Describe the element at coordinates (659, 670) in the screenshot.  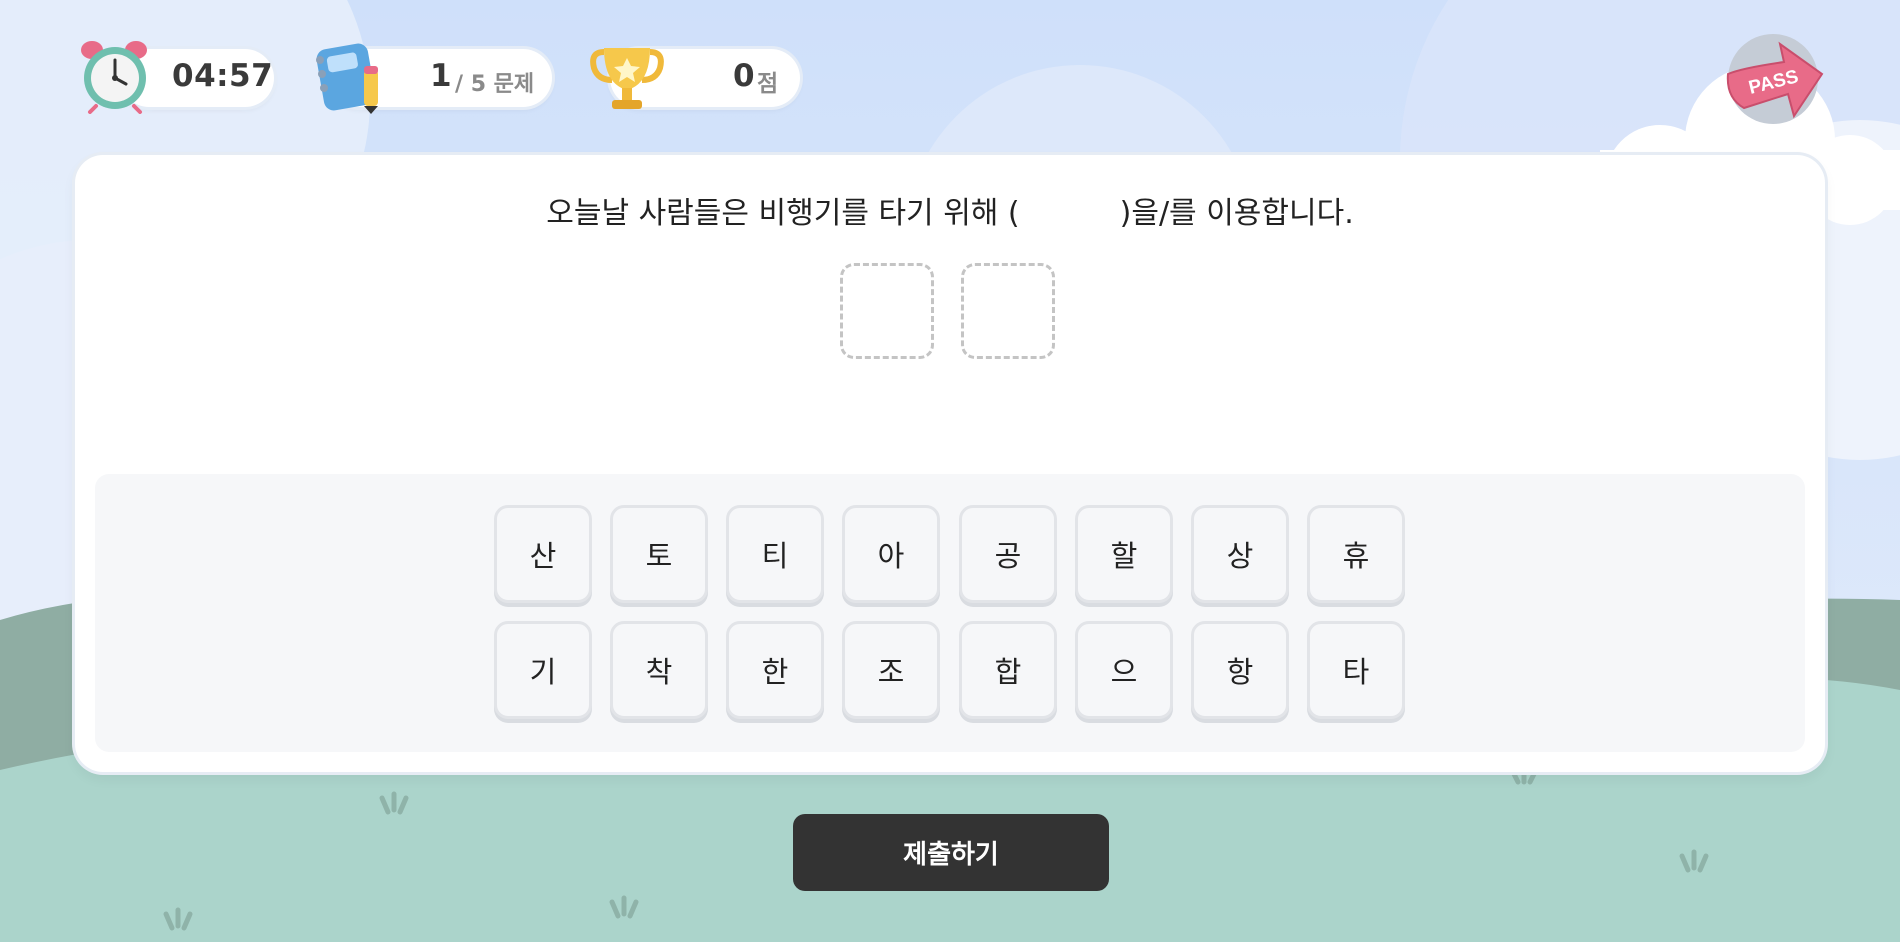
I see `letter-tile: 착` at that location.